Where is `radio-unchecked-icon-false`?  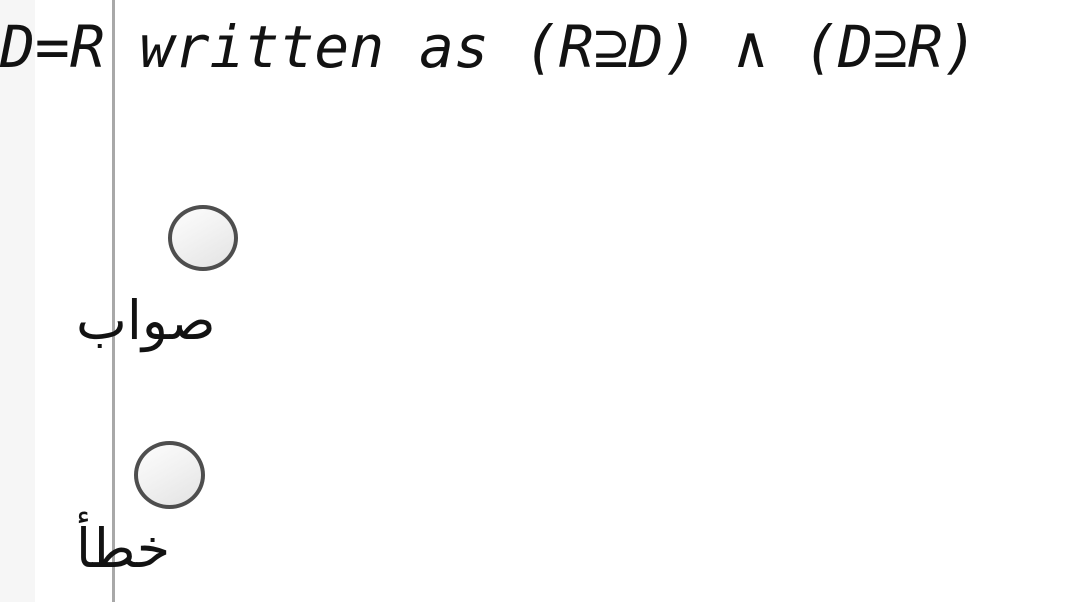
radio-unchecked-icon-false is located at coordinates (169, 475).